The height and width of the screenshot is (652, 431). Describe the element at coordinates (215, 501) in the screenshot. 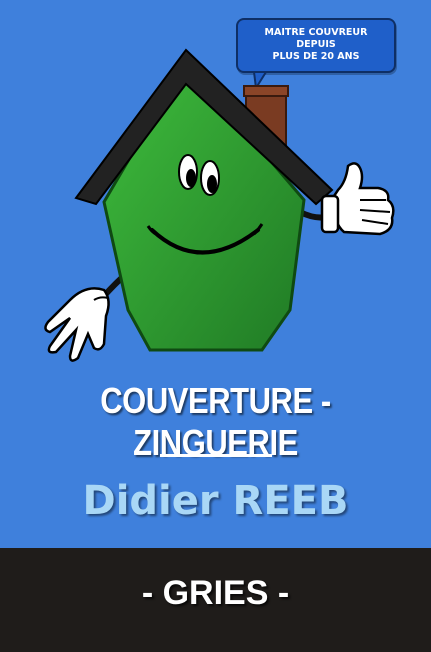

I see `owner-name: Didier REEB` at that location.